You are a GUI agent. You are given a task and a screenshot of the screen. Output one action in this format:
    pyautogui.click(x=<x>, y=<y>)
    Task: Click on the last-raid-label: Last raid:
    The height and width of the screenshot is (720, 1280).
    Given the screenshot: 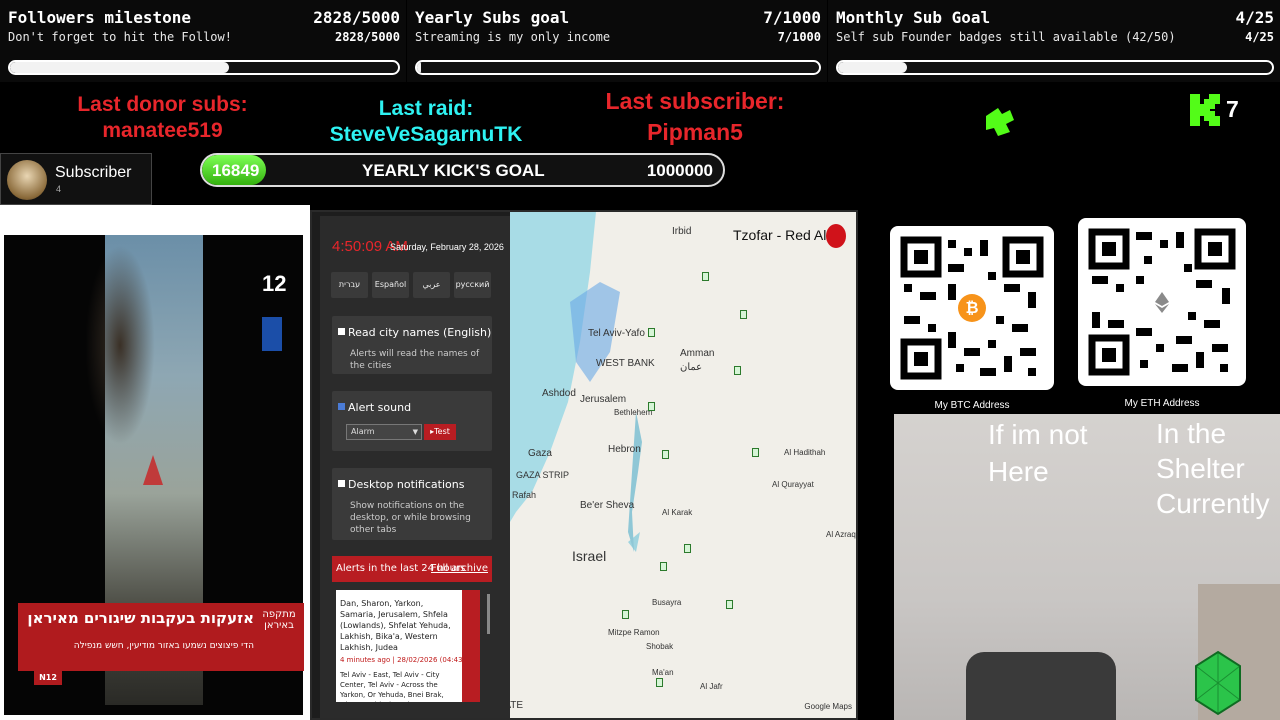 What is the action you would take?
    pyautogui.click(x=426, y=108)
    